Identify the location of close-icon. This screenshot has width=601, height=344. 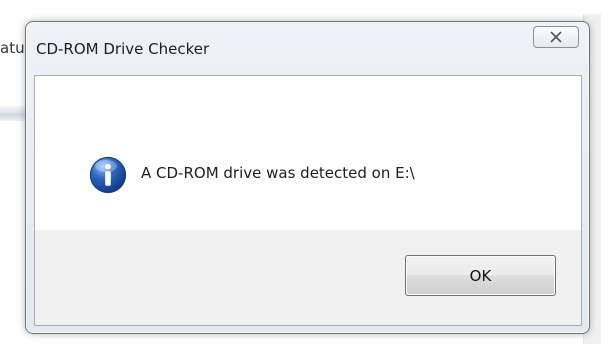
(556, 37).